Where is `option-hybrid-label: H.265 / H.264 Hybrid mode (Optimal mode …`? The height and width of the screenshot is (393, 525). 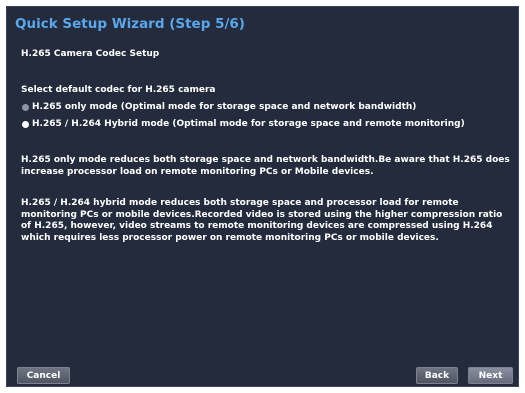
option-hybrid-label: H.265 / H.264 Hybrid mode (Optimal mode … is located at coordinates (248, 124).